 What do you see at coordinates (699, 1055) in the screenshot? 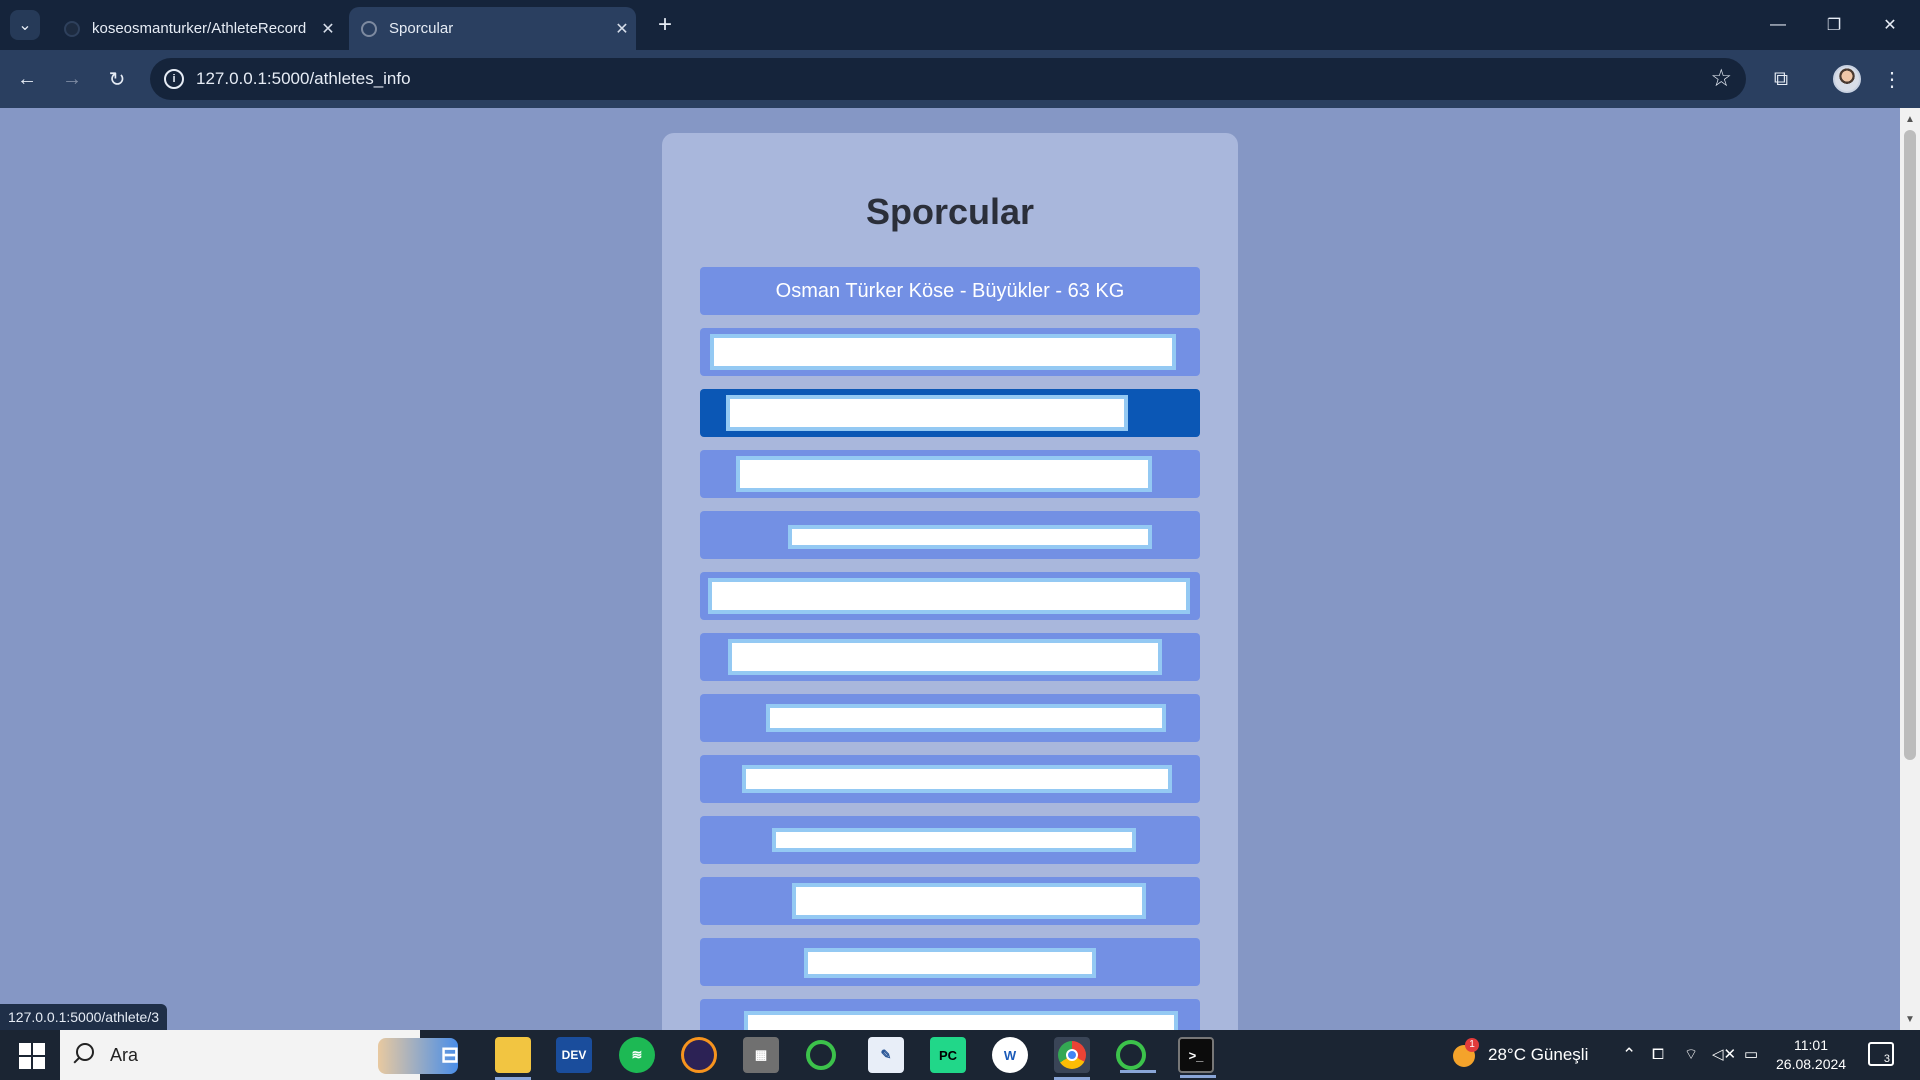
I see `eclipse-icon` at bounding box center [699, 1055].